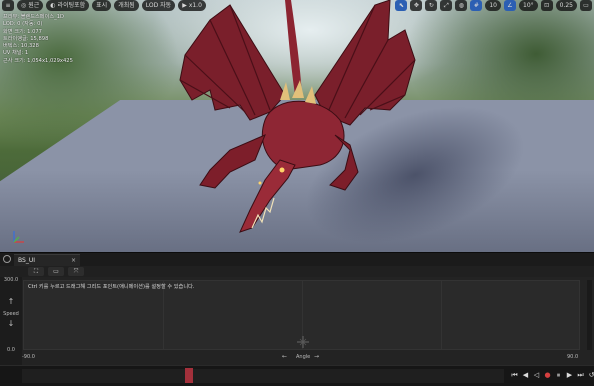 This screenshot has height=386, width=594. What do you see at coordinates (23, 24) in the screenshot?
I see `stat-lod: LOD: 0 (자동: 0)` at bounding box center [23, 24].